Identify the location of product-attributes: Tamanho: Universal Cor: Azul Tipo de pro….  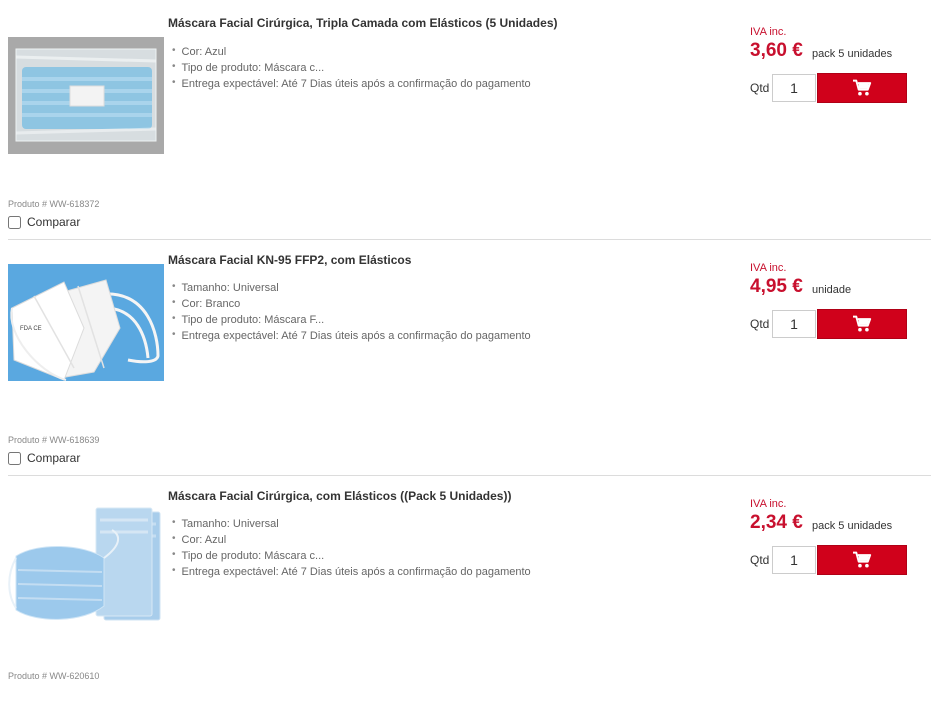
(351, 548).